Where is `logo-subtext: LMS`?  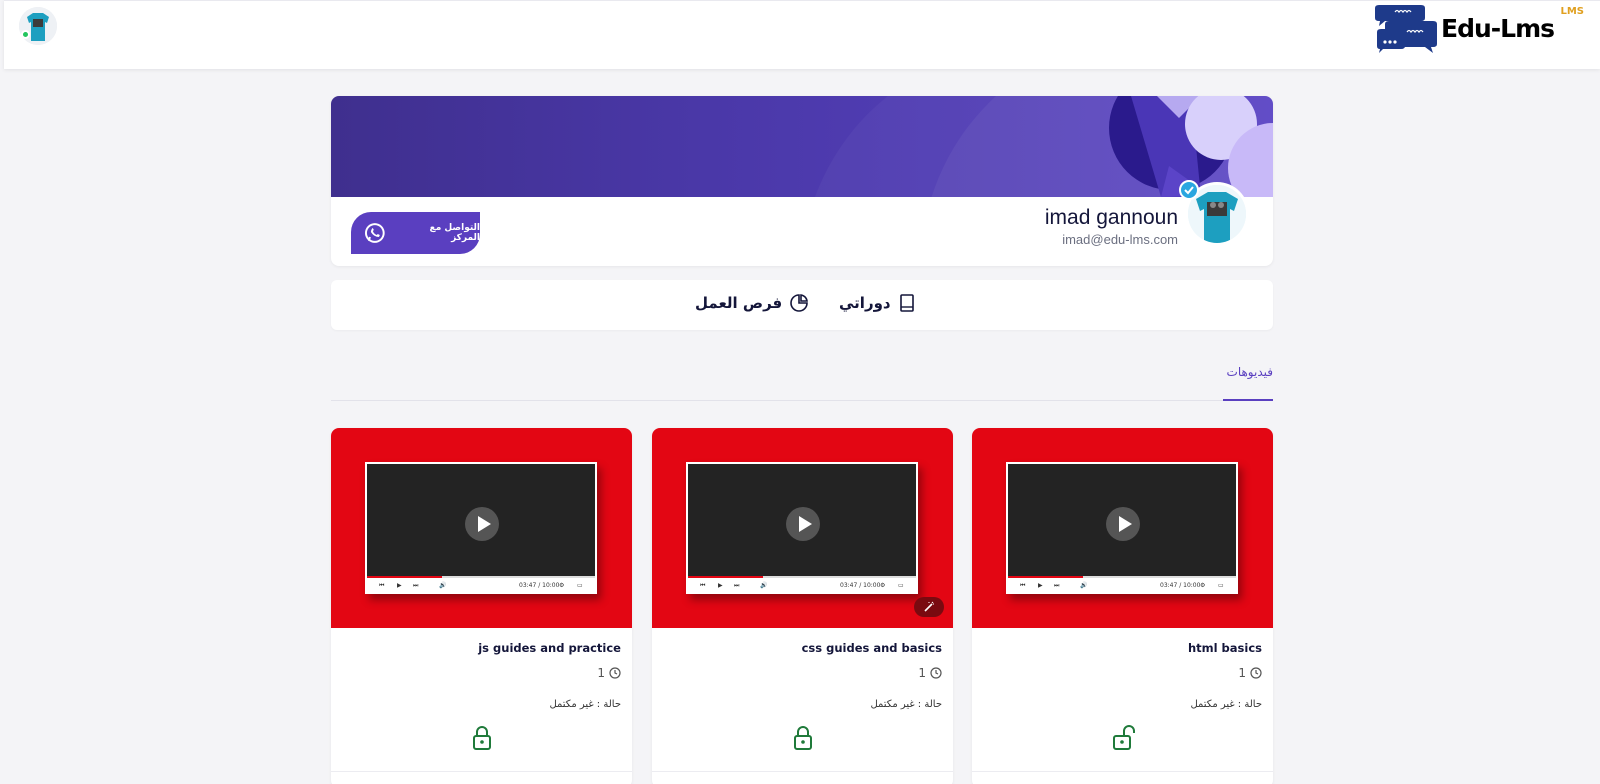 logo-subtext: LMS is located at coordinates (1572, 11).